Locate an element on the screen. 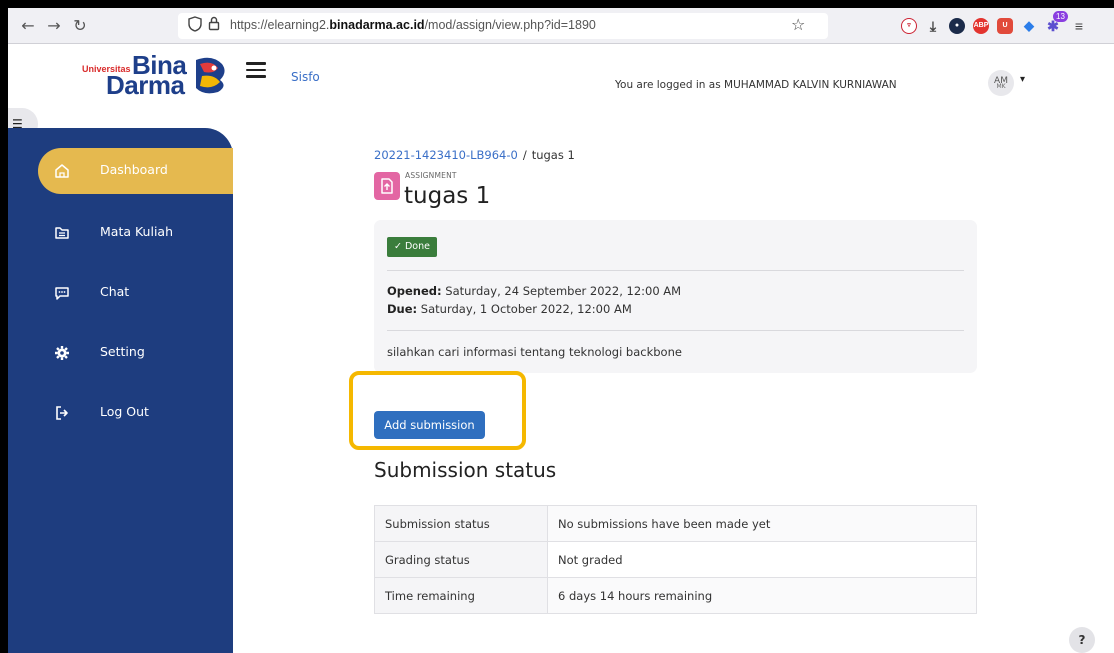  row-label: Submission status is located at coordinates (461, 523).